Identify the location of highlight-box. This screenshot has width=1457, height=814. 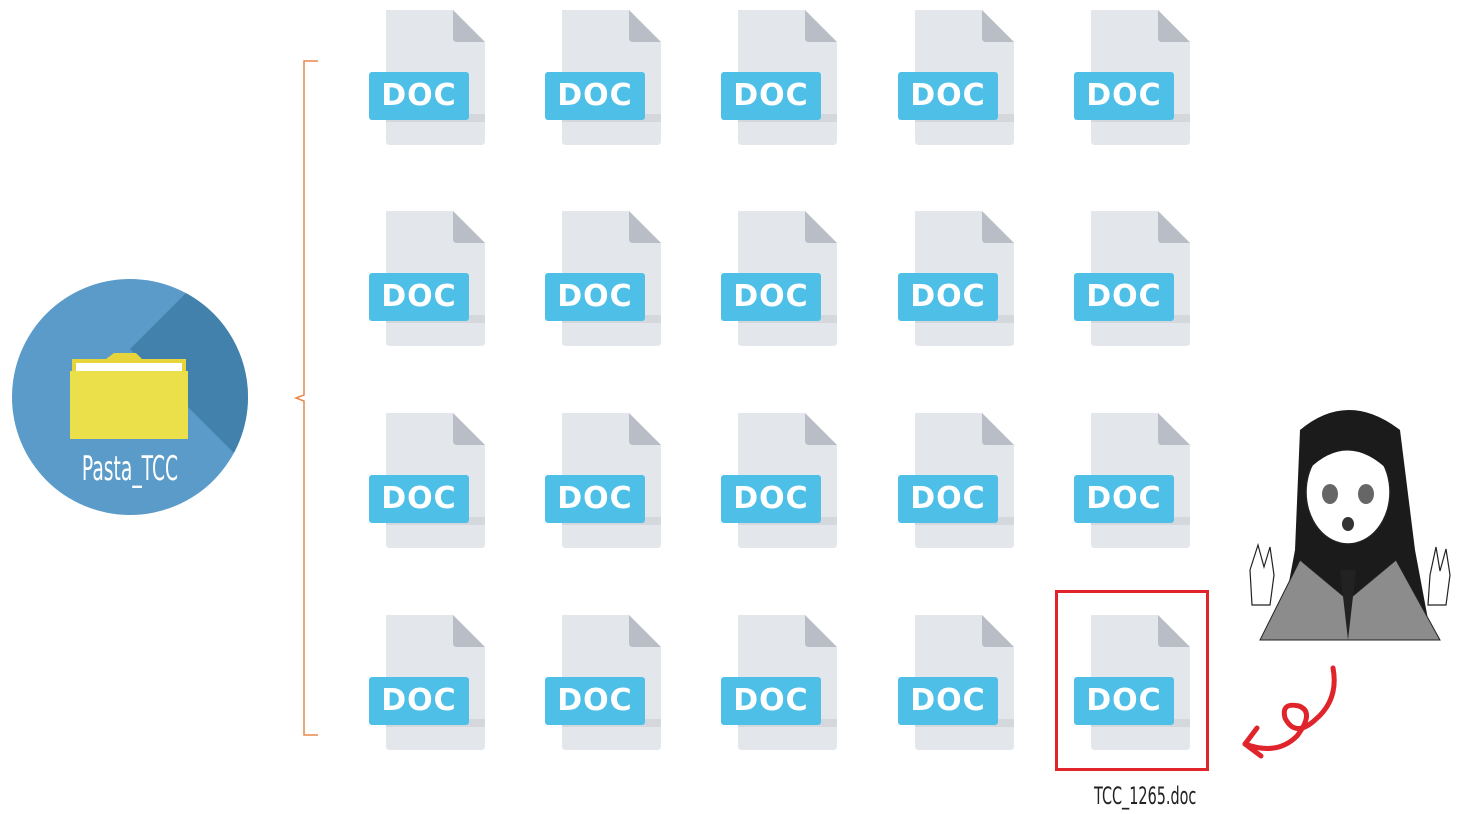
(1132, 680).